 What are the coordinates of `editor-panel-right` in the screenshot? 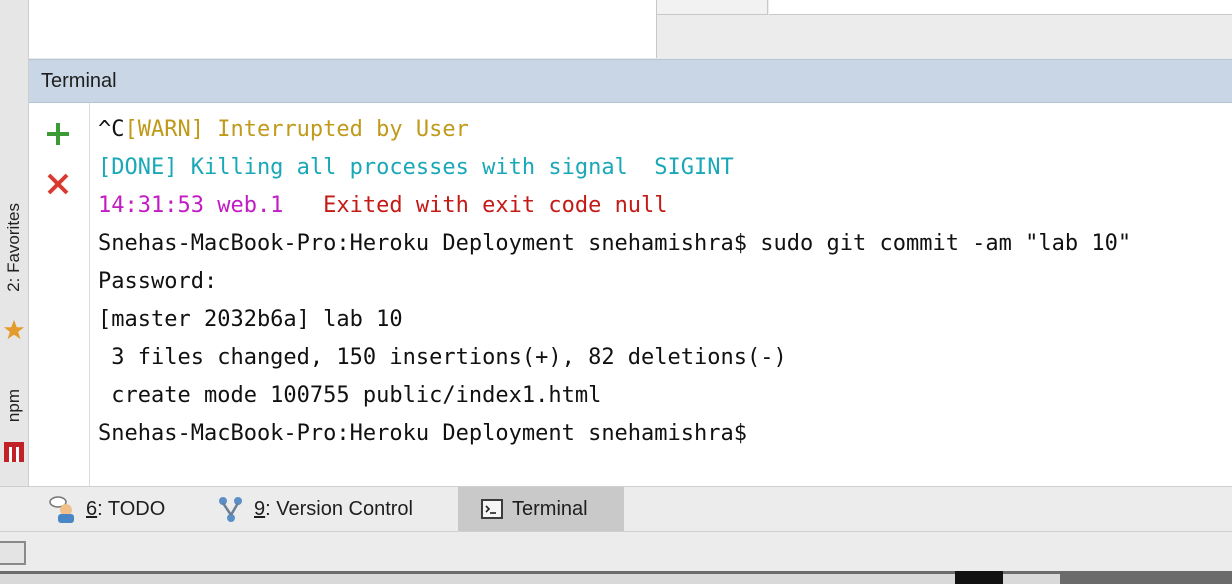 It's located at (944, 29).